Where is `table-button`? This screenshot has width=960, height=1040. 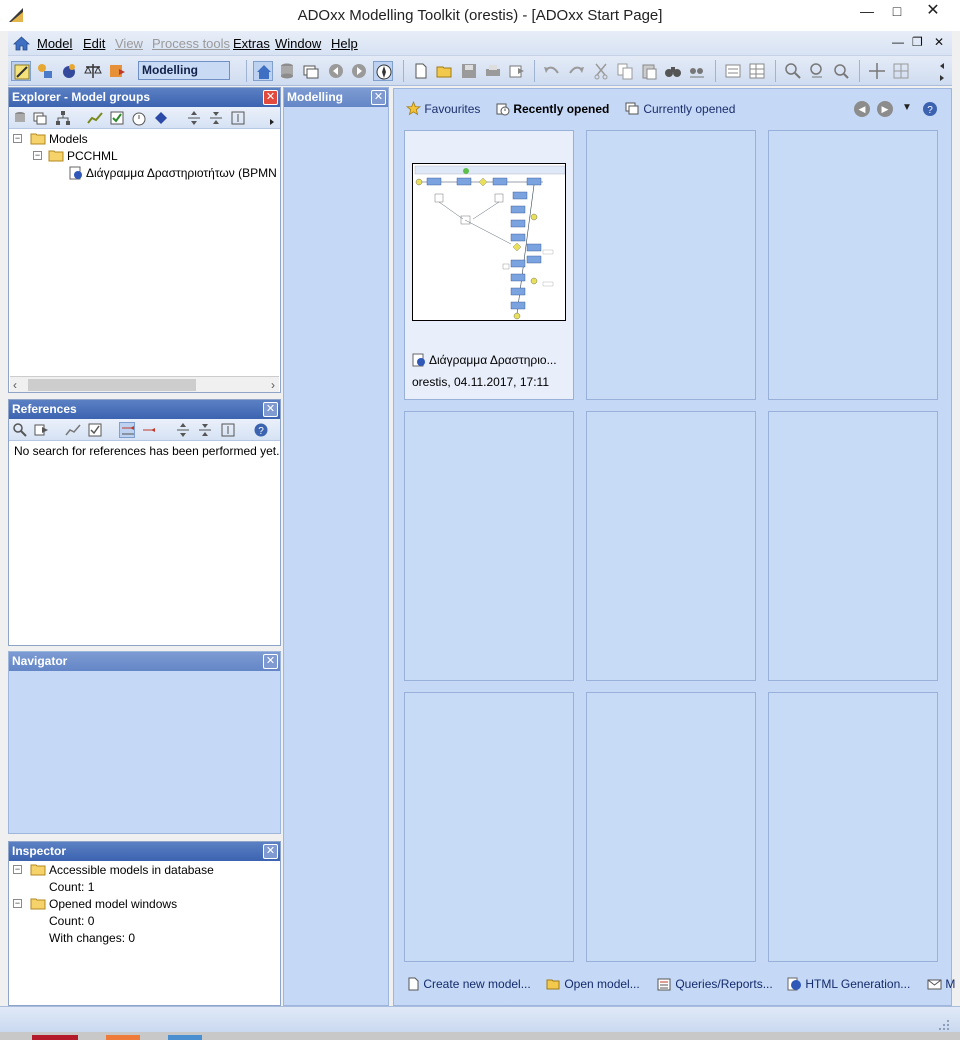 table-button is located at coordinates (757, 71).